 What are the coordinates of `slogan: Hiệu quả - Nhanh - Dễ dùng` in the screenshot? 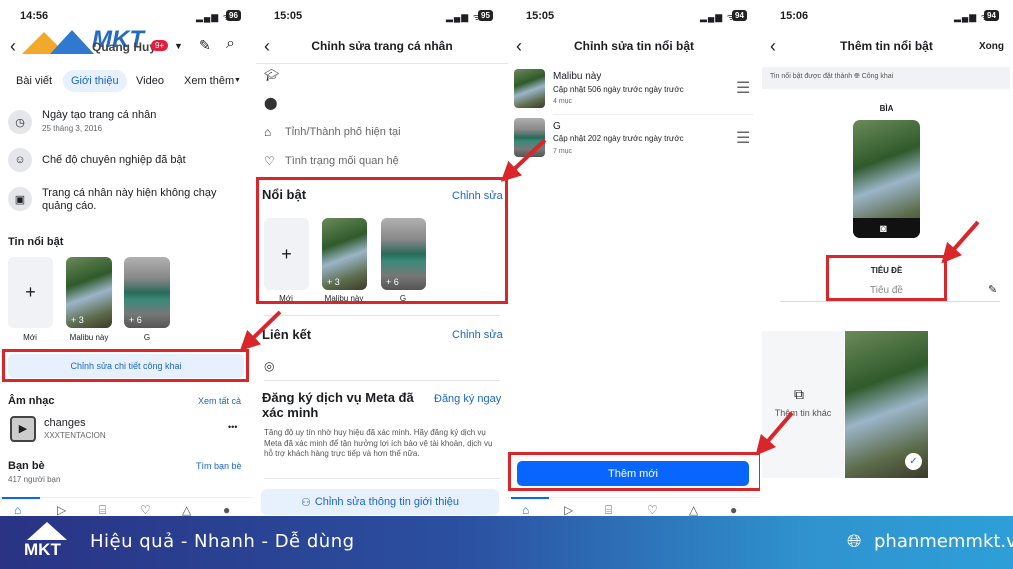 It's located at (222, 541).